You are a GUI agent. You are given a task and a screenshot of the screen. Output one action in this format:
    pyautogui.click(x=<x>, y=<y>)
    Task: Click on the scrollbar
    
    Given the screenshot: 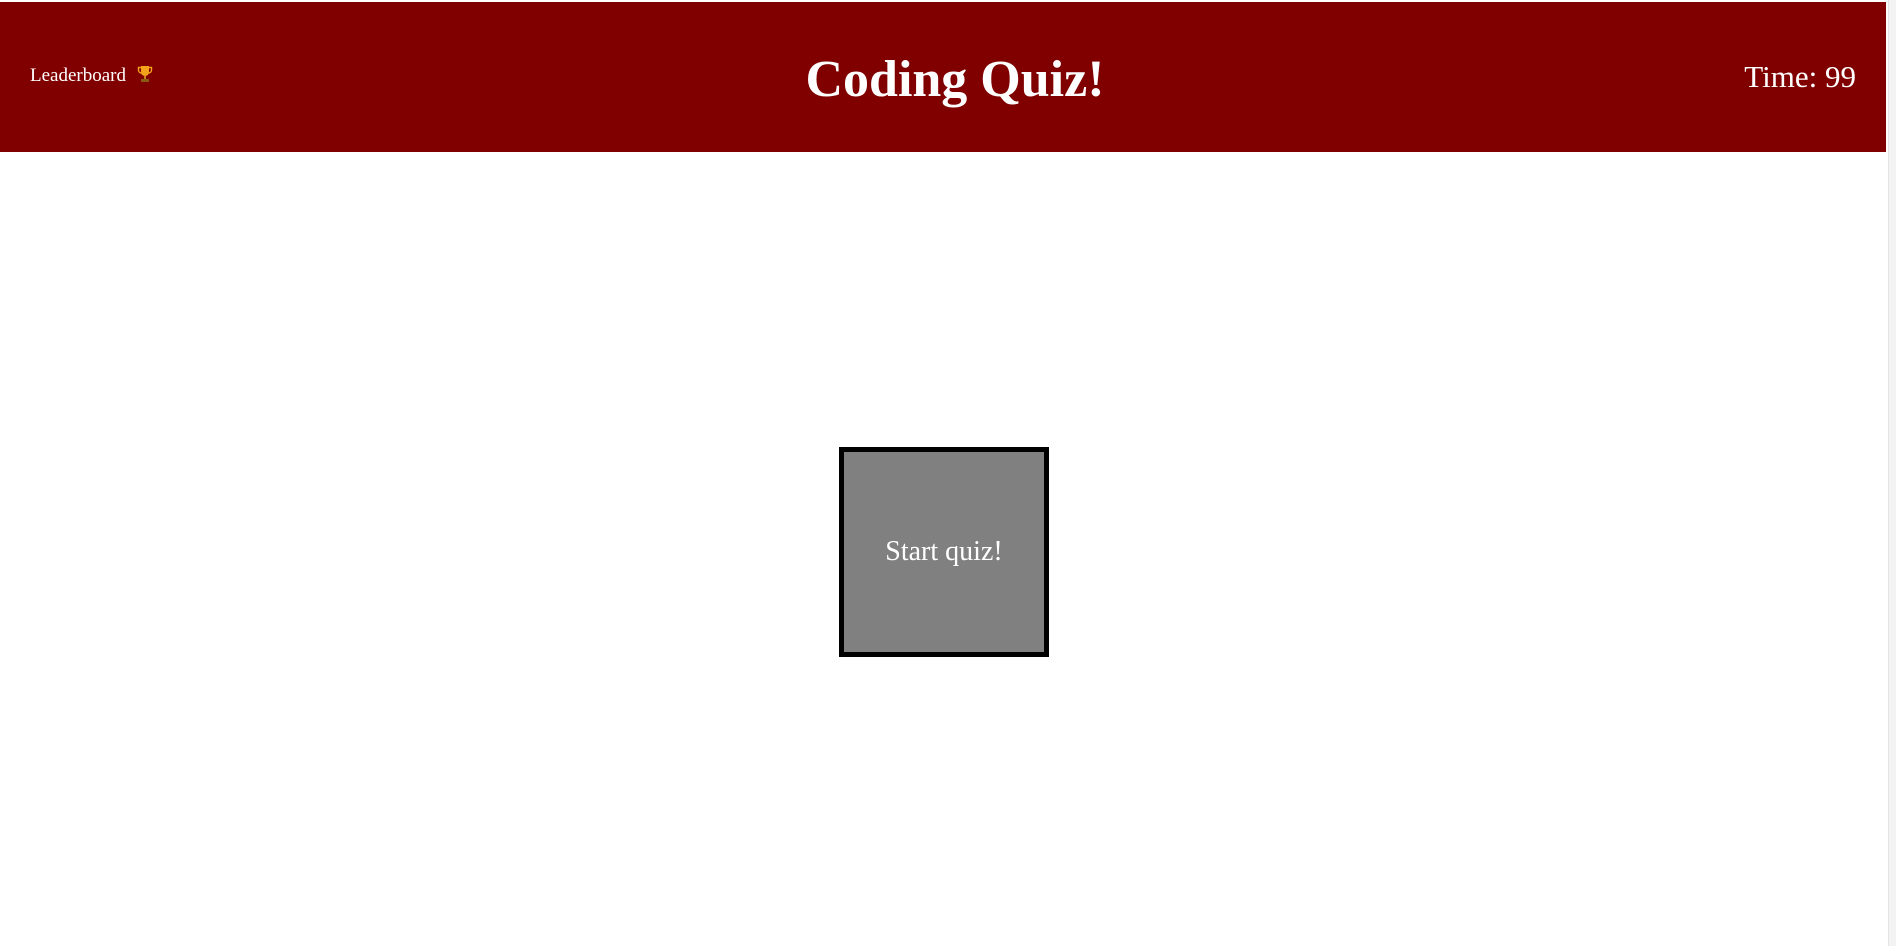 What is the action you would take?
    pyautogui.click(x=1892, y=473)
    